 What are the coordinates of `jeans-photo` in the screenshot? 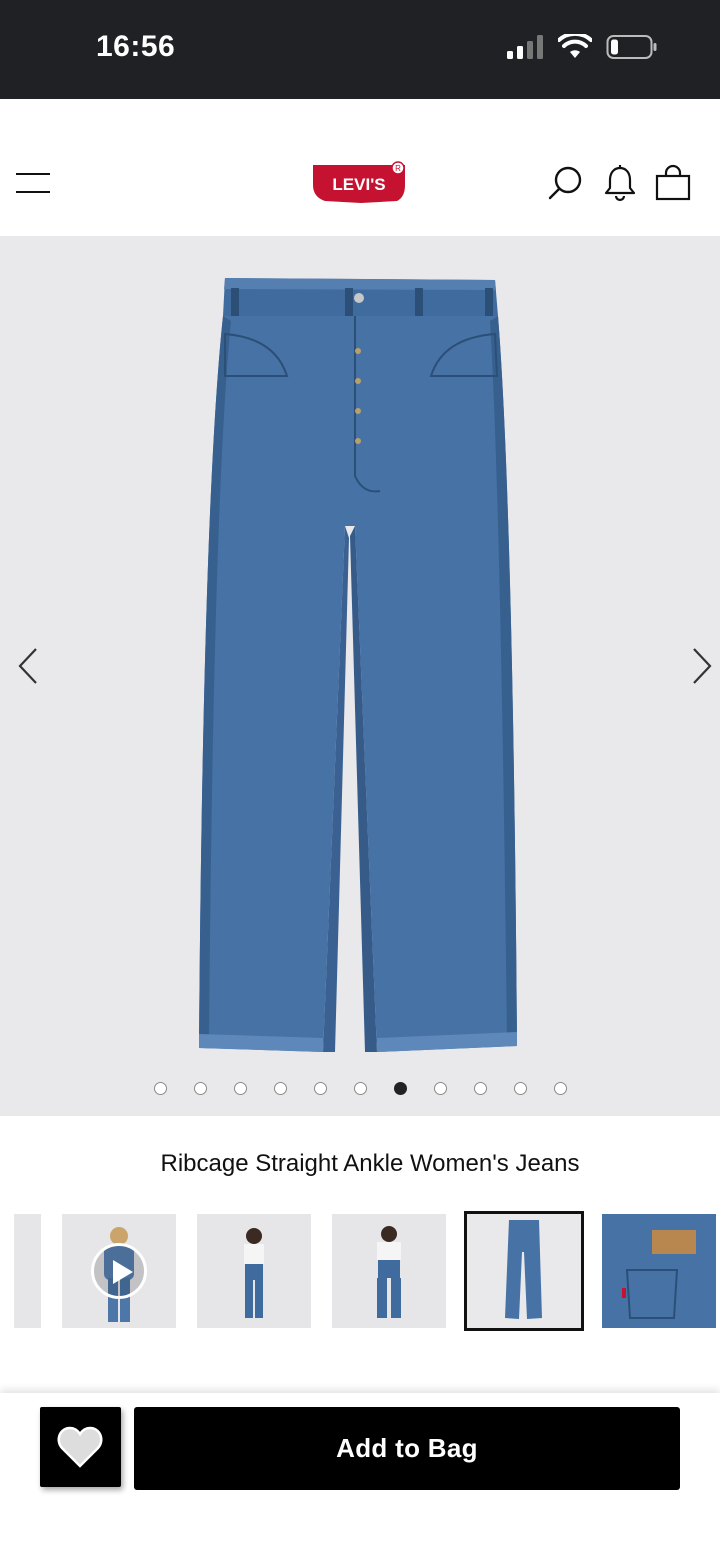 It's located at (524, 1271).